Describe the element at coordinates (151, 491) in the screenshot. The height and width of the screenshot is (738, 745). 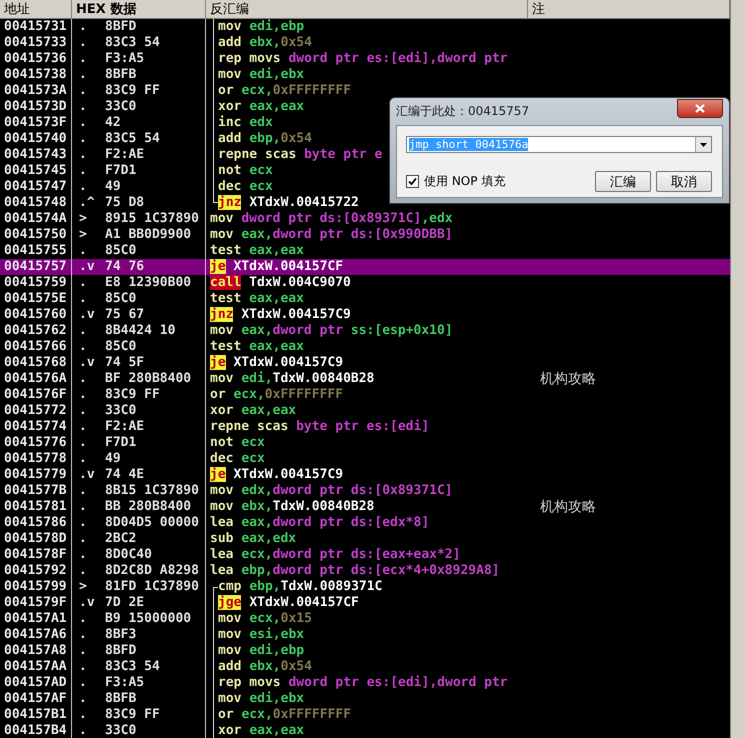
I see `hex-cell-text: 8B15 1C37890` at that location.